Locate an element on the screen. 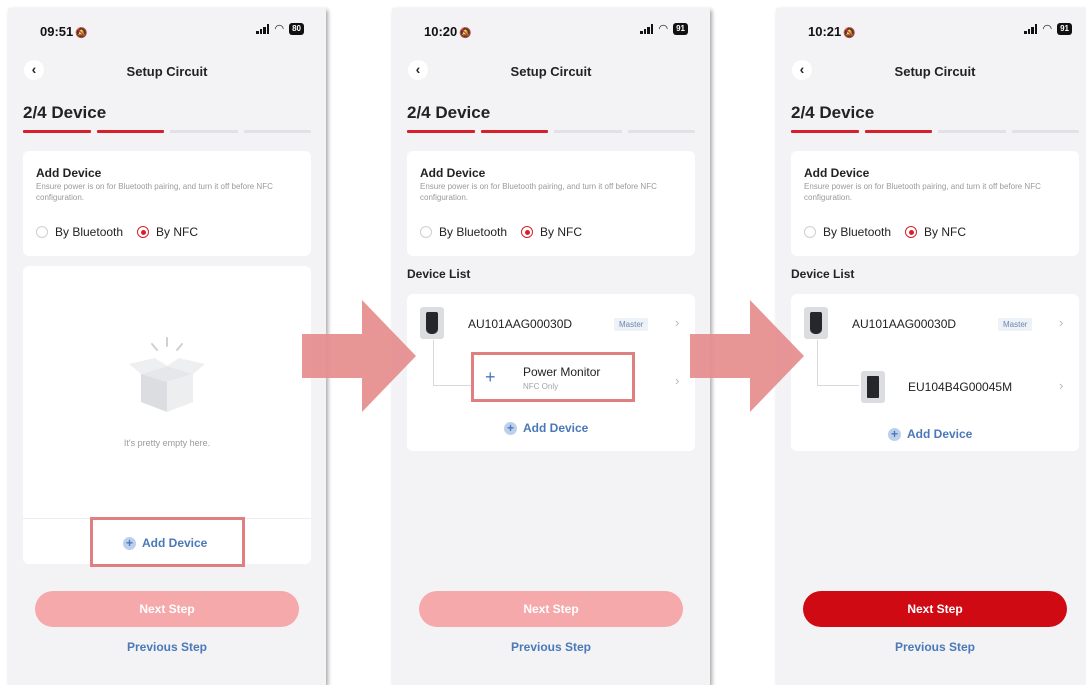  status-bar: 10:21 🔕 ◠ 91 is located at coordinates (931, 30).